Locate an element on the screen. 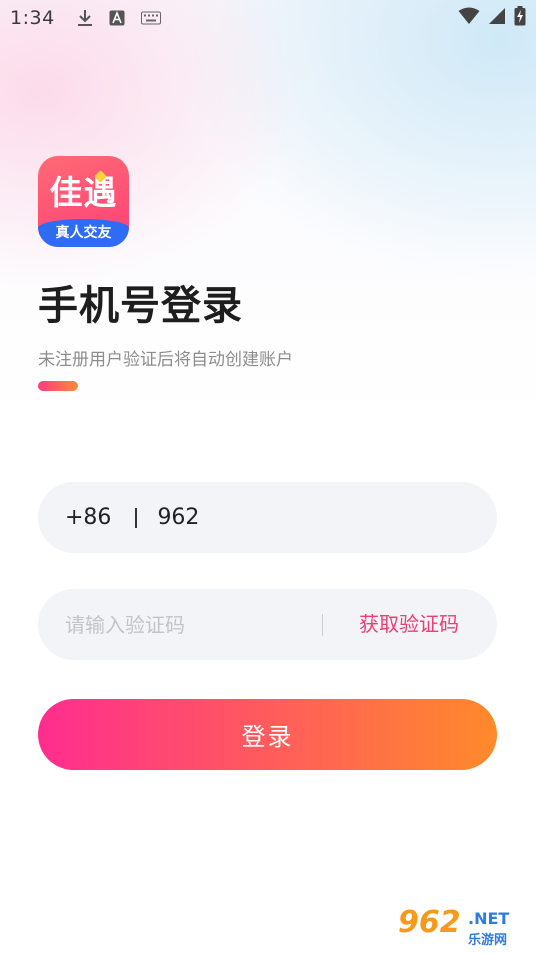 The height and width of the screenshot is (954, 536). keyboard-icon is located at coordinates (150, 18).